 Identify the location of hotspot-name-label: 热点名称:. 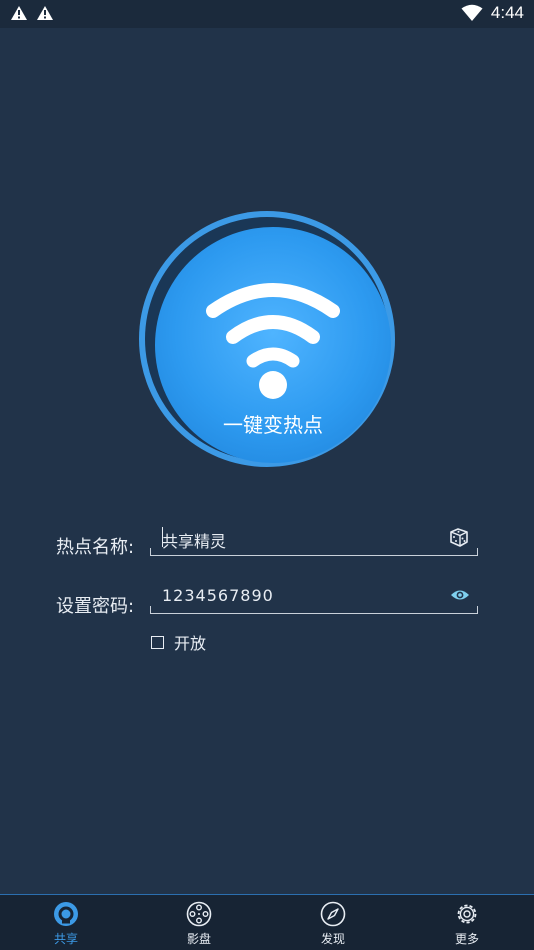
(95, 547).